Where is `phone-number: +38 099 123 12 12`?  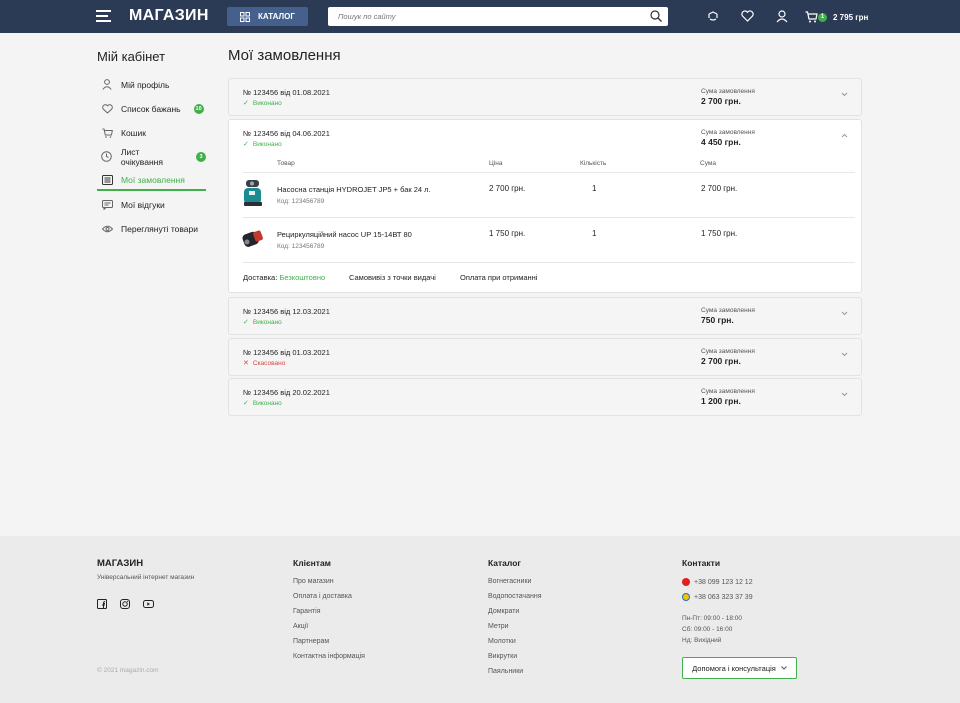
phone-number: +38 099 123 12 12 is located at coordinates (723, 582).